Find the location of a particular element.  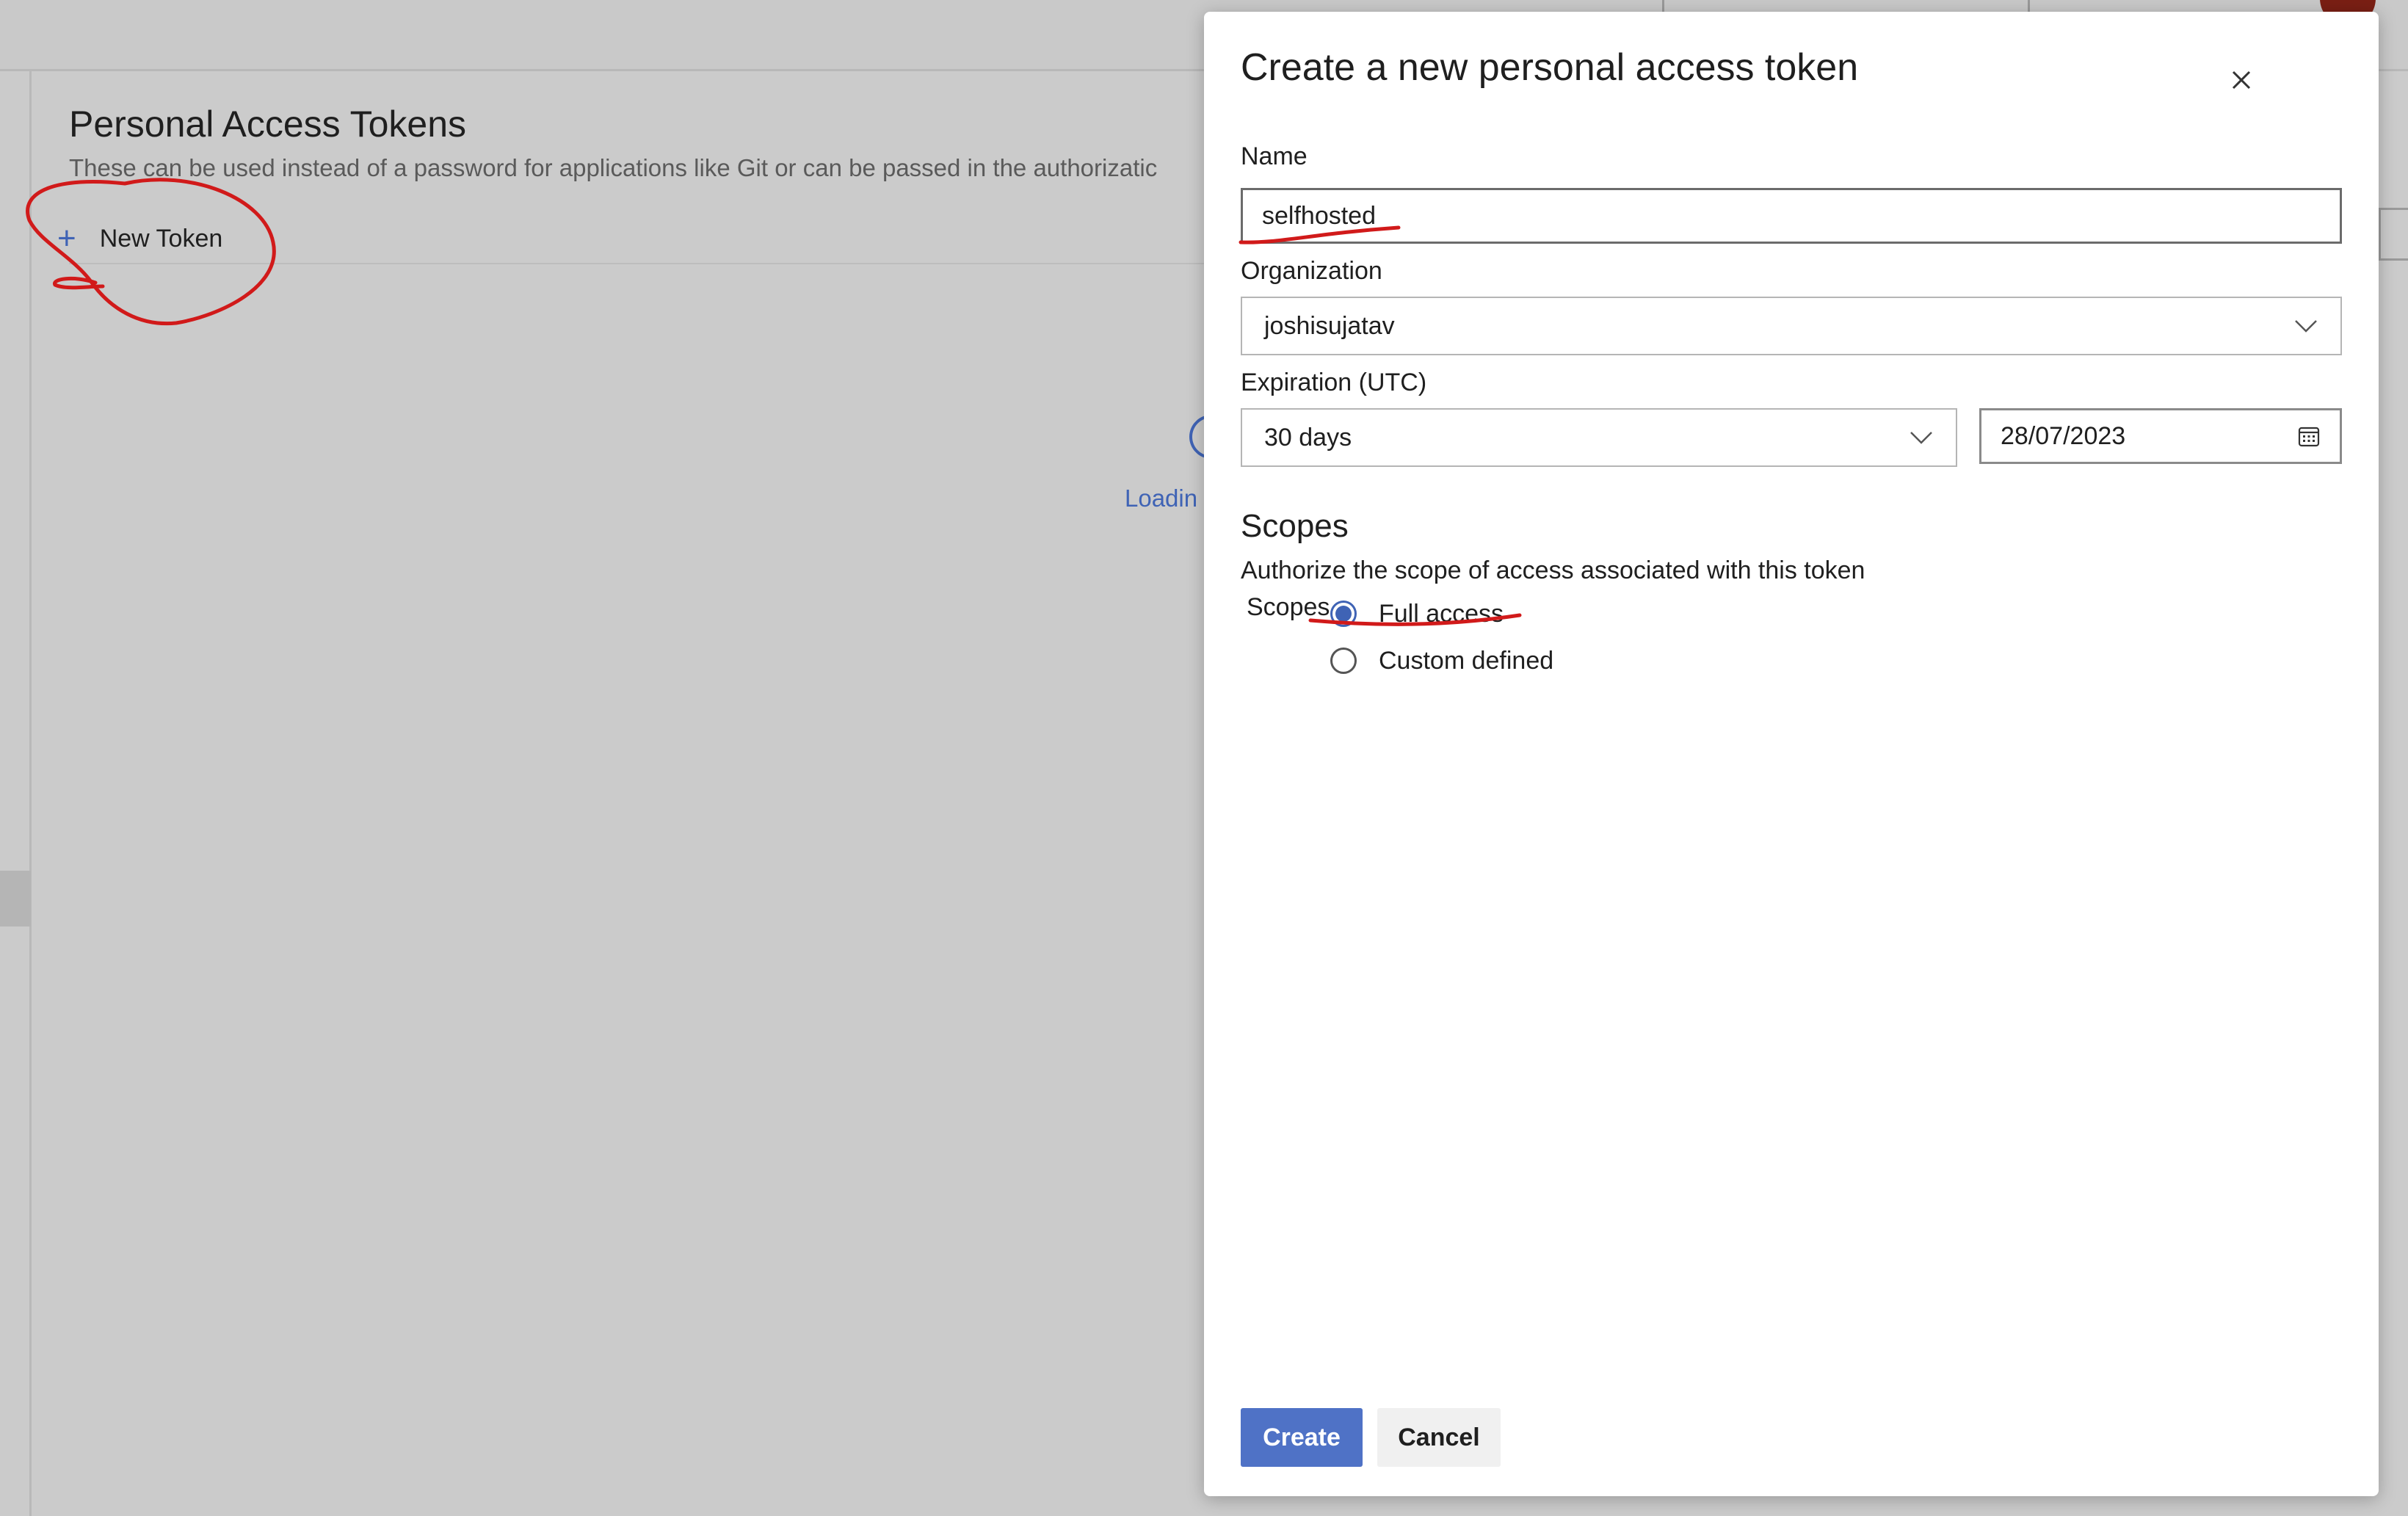

scope-option-label: Custom defined is located at coordinates (1466, 660).